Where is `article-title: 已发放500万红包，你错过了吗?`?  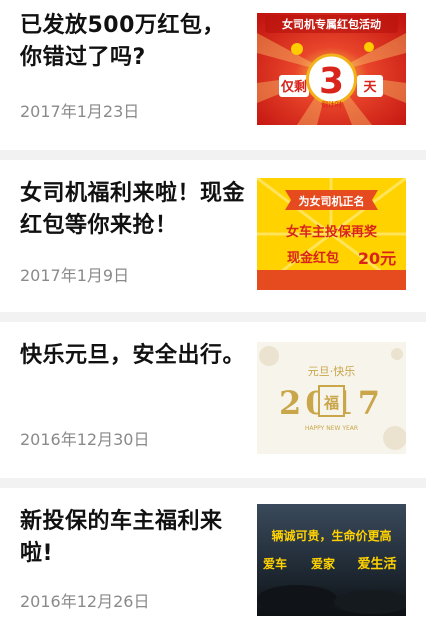 article-title: 已发放500万红包，你错过了吗? is located at coordinates (133, 42).